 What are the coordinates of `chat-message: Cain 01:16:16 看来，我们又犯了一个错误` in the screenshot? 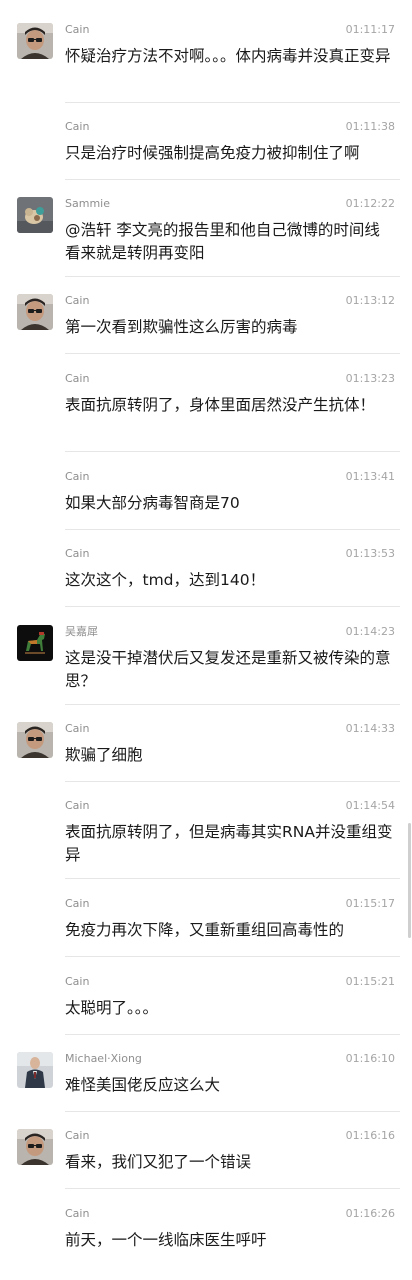 It's located at (206, 1159).